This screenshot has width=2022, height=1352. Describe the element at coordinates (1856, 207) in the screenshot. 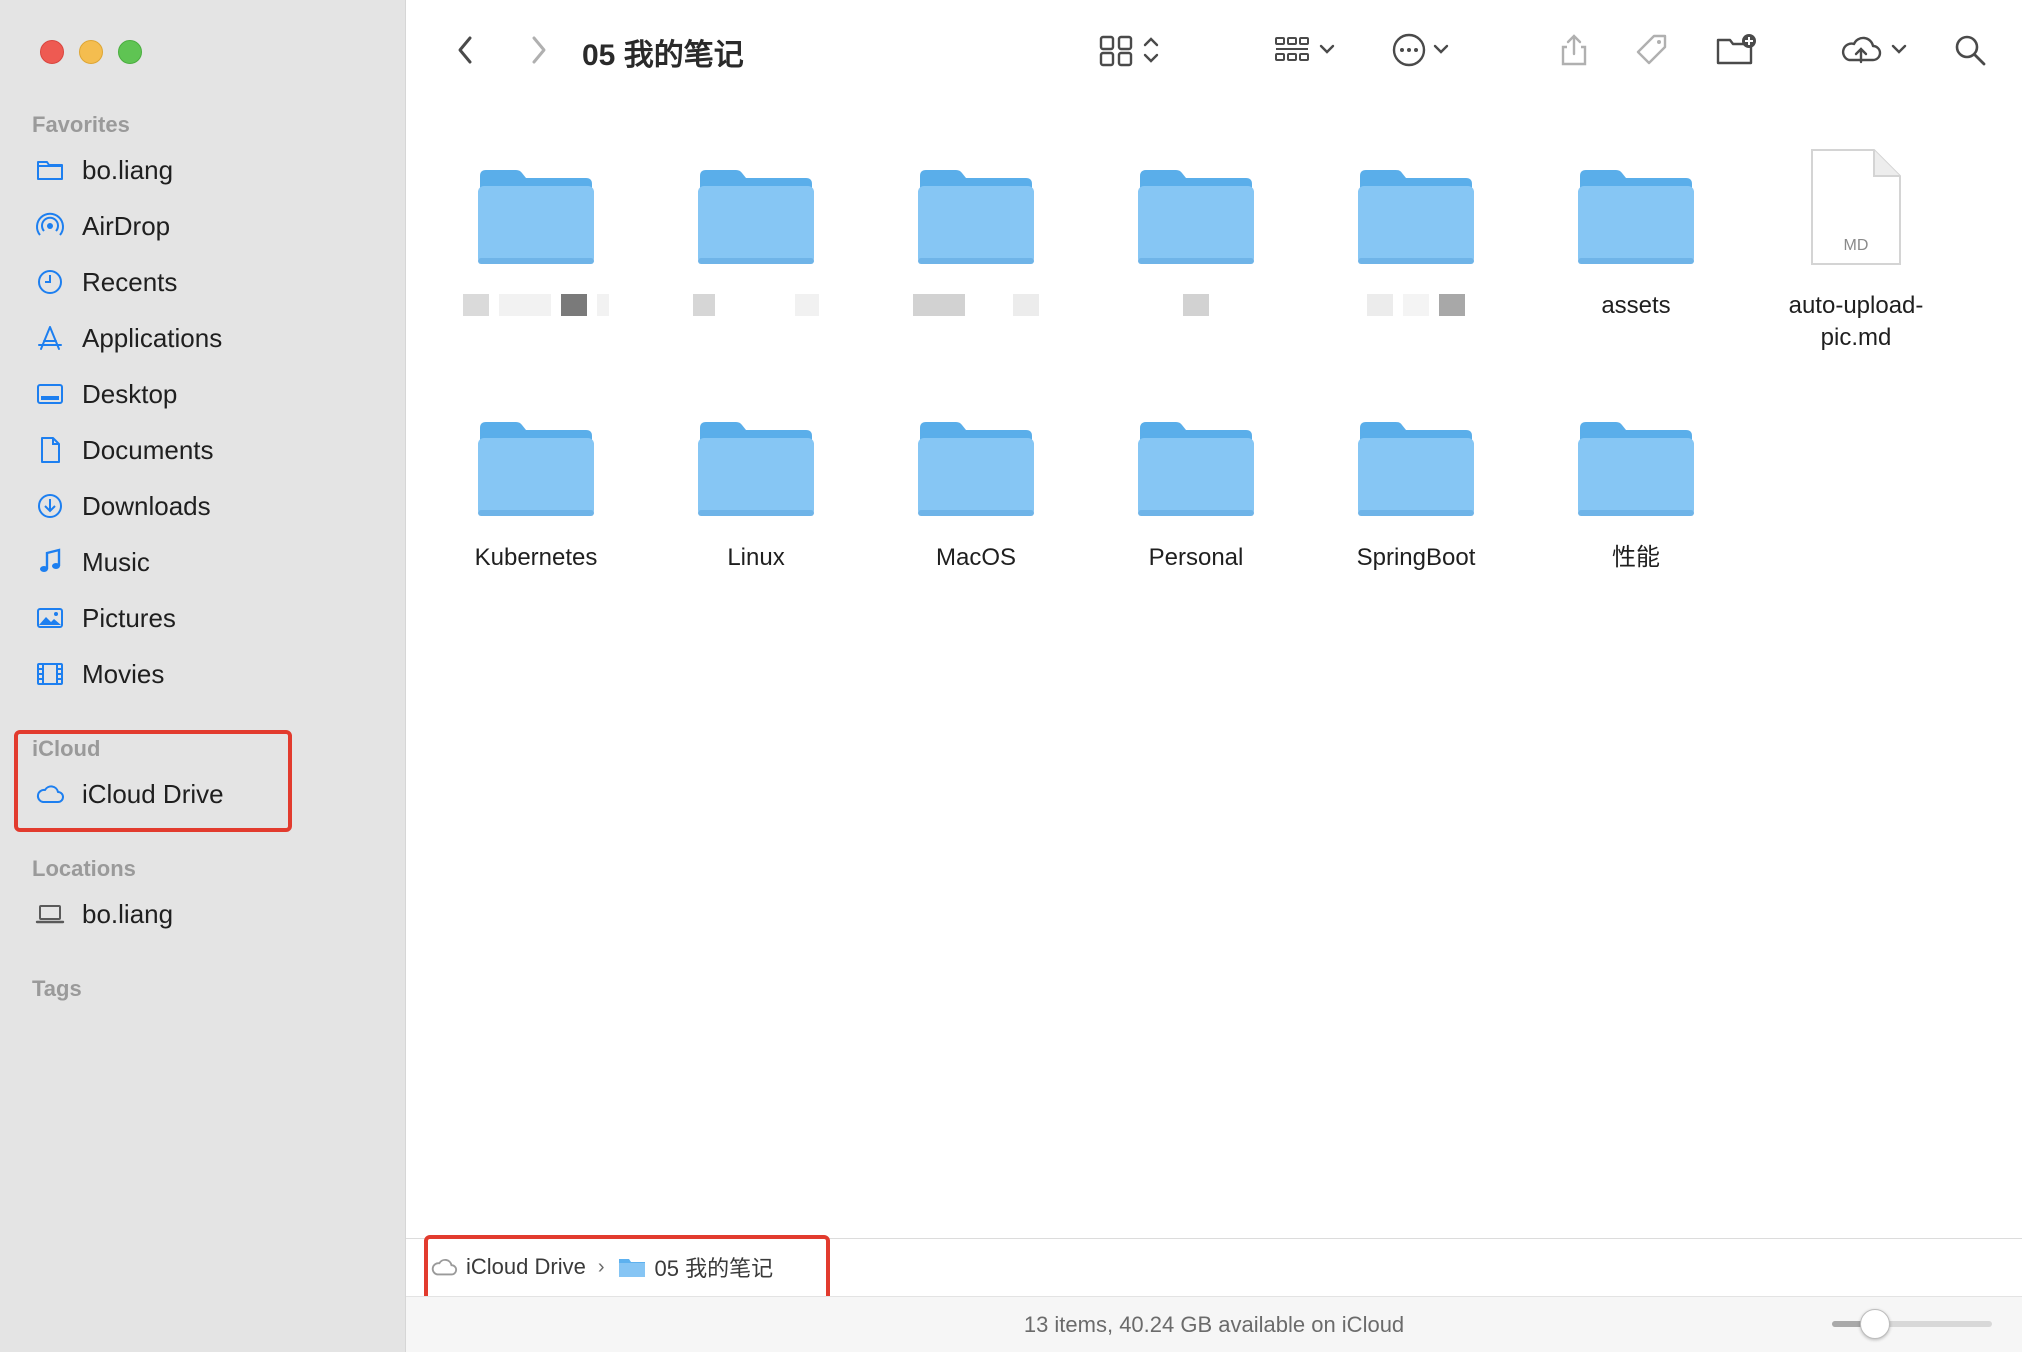

I see `markdown-file-icon: MD` at that location.